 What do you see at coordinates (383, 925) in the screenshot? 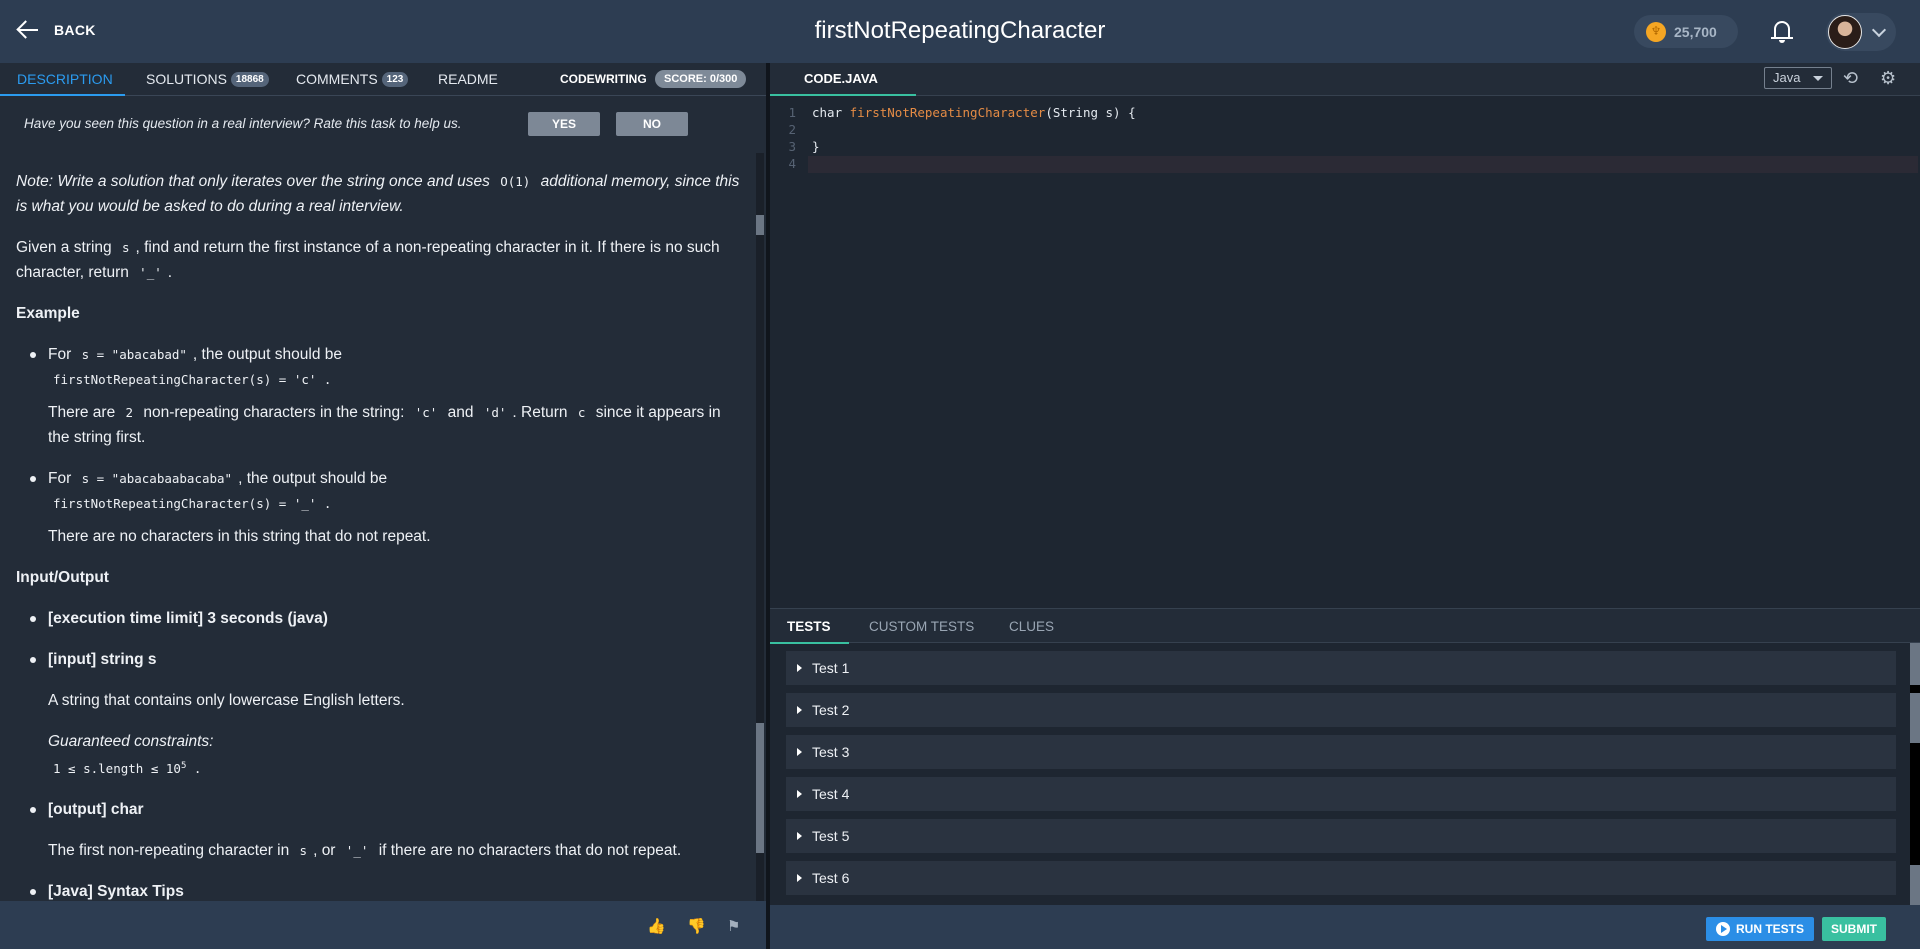
I see `description-footer: 👍 👎 ⚑` at bounding box center [383, 925].